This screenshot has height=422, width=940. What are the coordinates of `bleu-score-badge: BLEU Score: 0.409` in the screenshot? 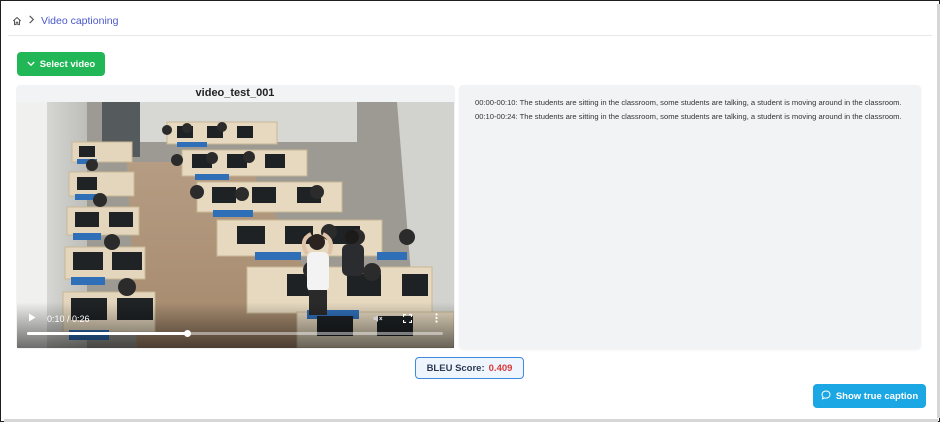 It's located at (469, 368).